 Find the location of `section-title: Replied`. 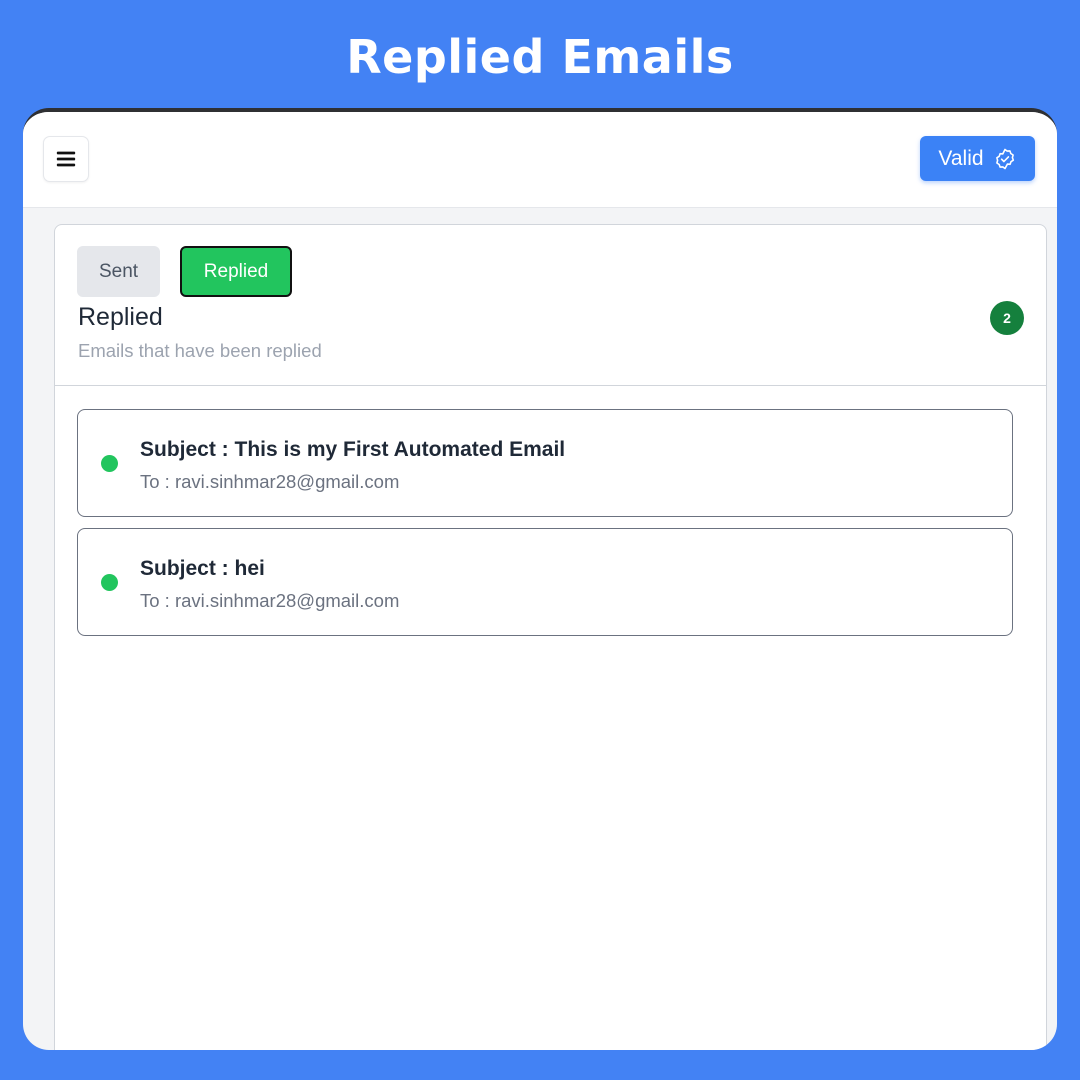

section-title: Replied is located at coordinates (120, 317).